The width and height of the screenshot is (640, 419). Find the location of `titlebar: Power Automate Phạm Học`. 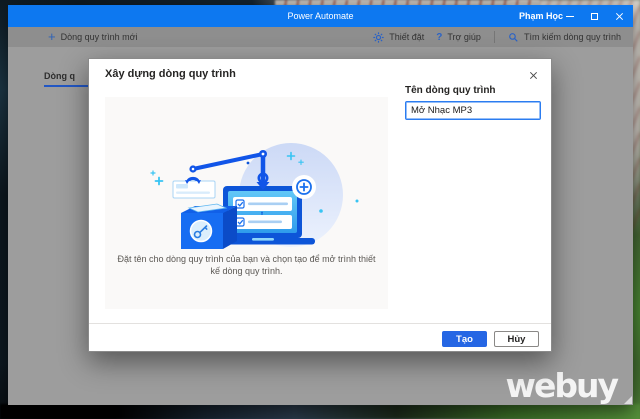

titlebar: Power Automate Phạm Học is located at coordinates (320, 16).